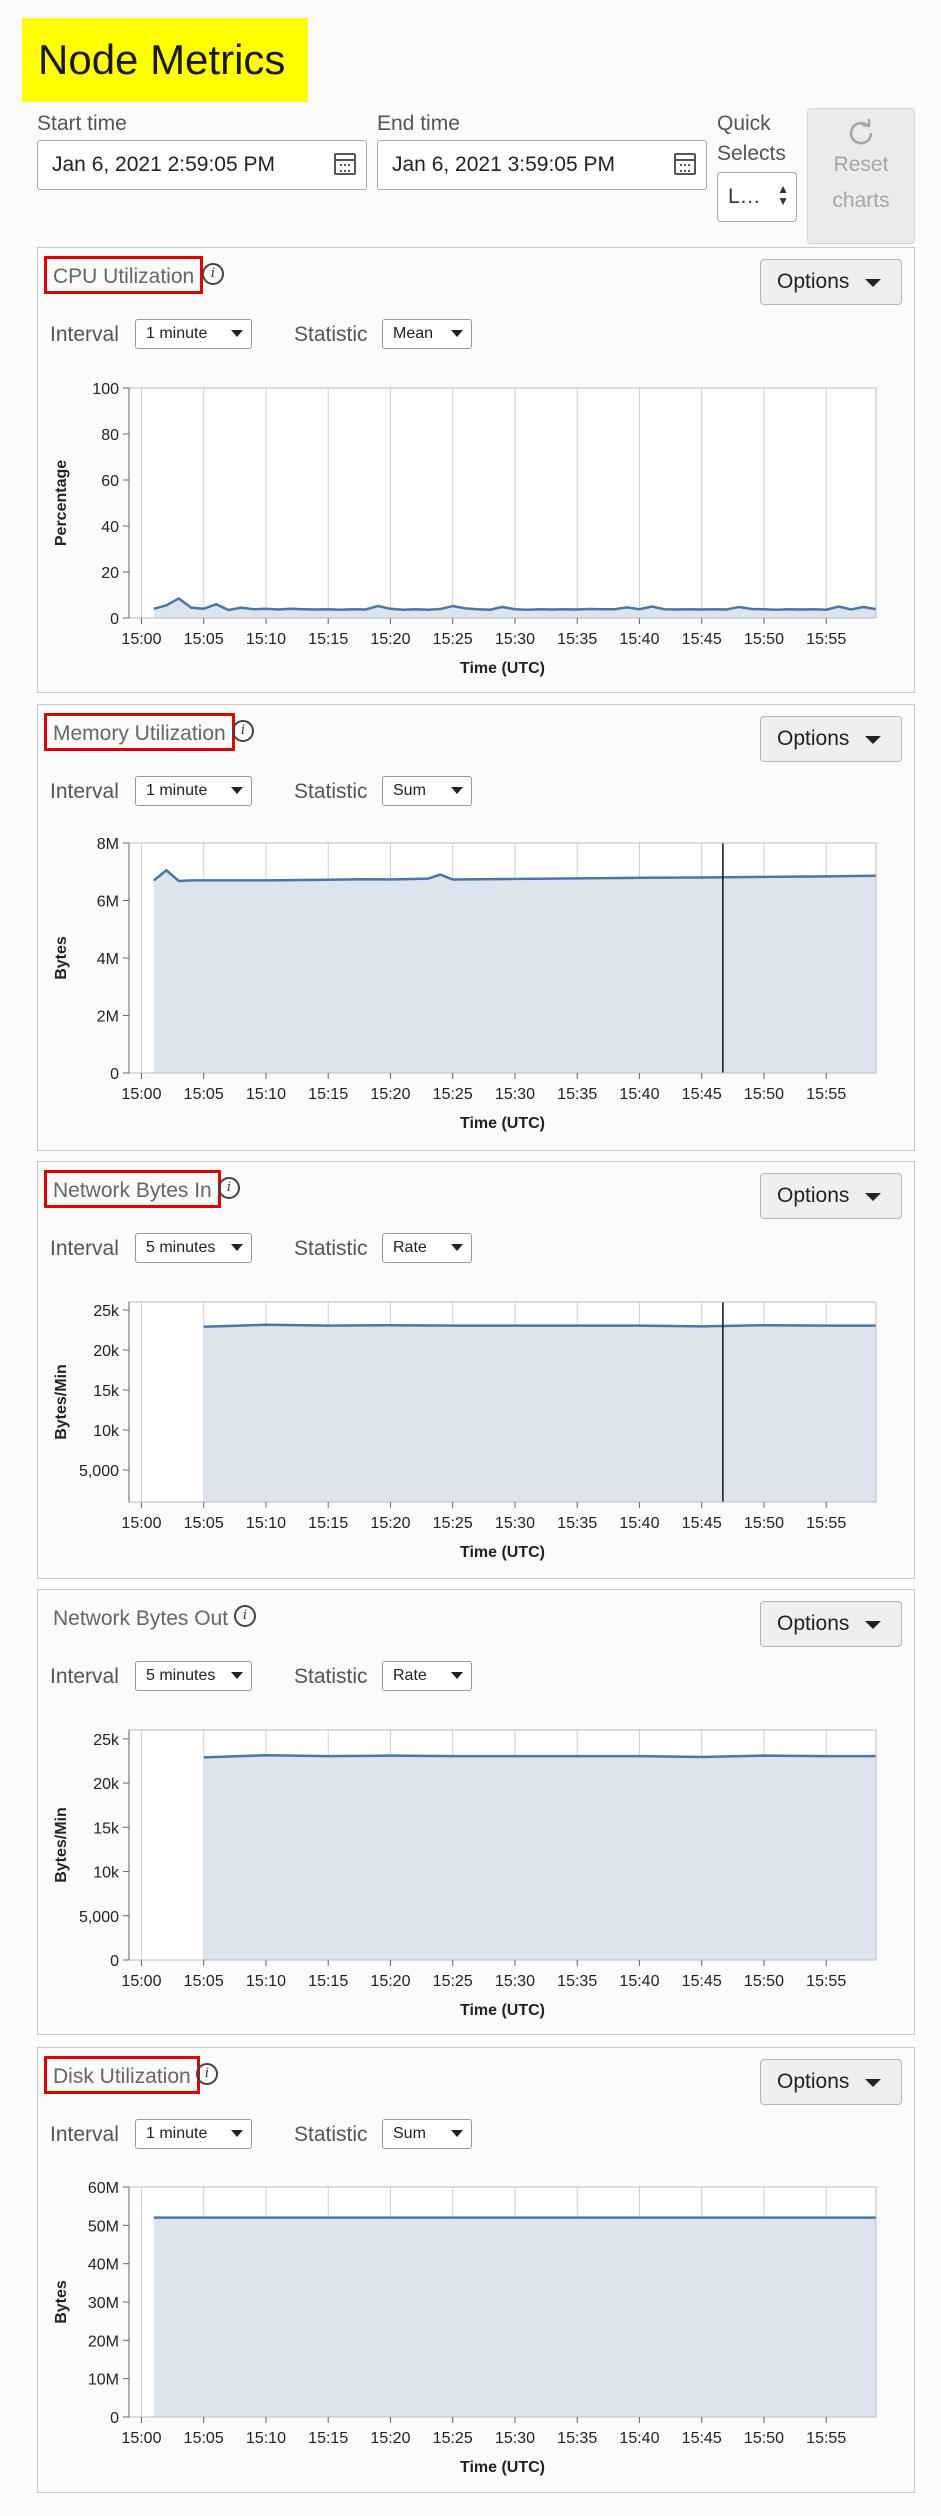  I want to click on y-tick-label: 40, so click(110, 527).